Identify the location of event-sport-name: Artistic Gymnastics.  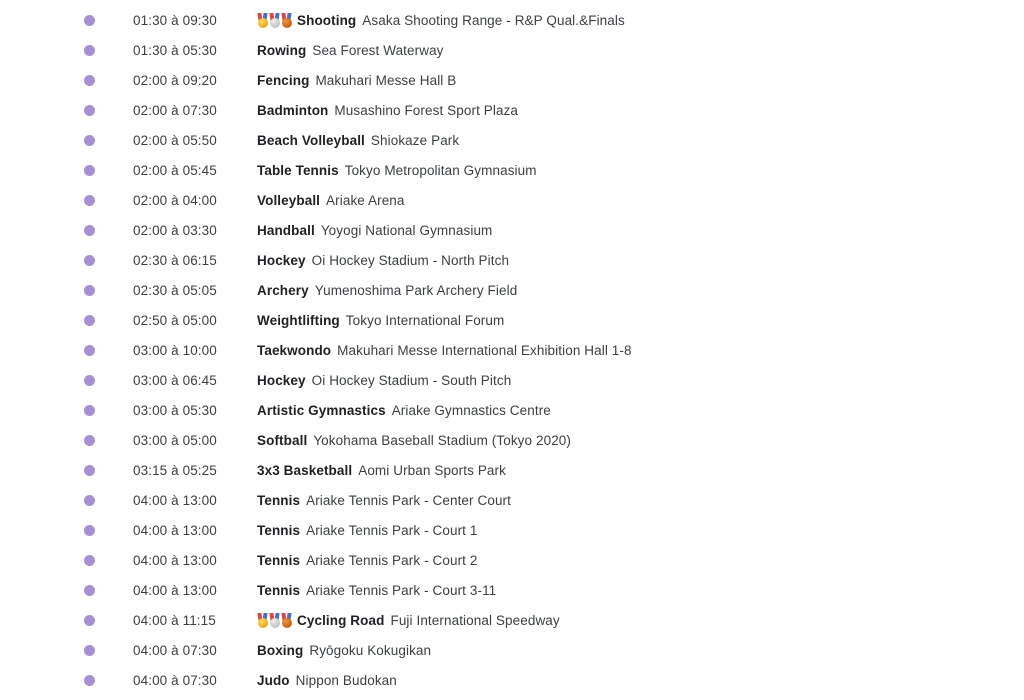
(321, 410).